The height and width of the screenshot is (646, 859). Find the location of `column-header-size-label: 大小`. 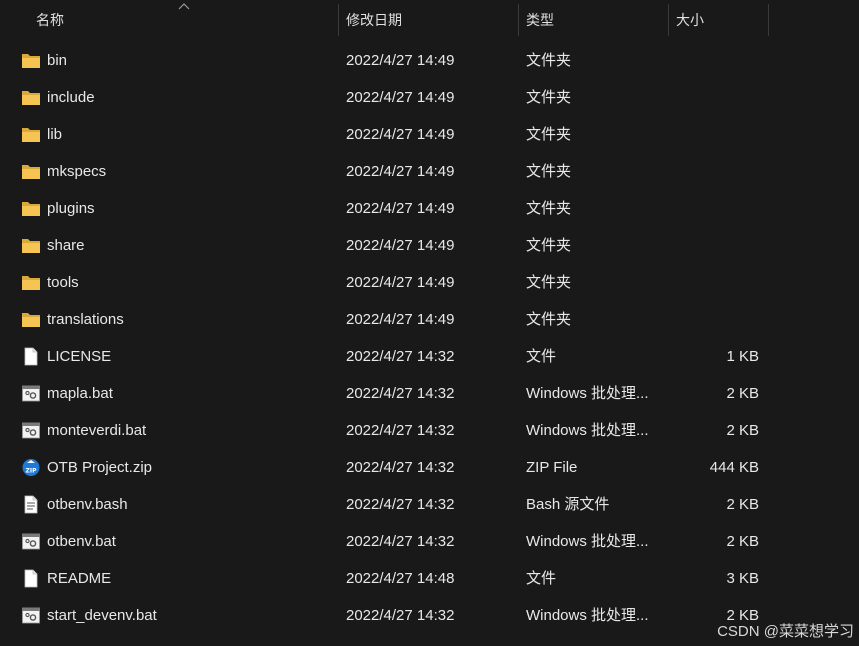

column-header-size-label: 大小 is located at coordinates (690, 20).